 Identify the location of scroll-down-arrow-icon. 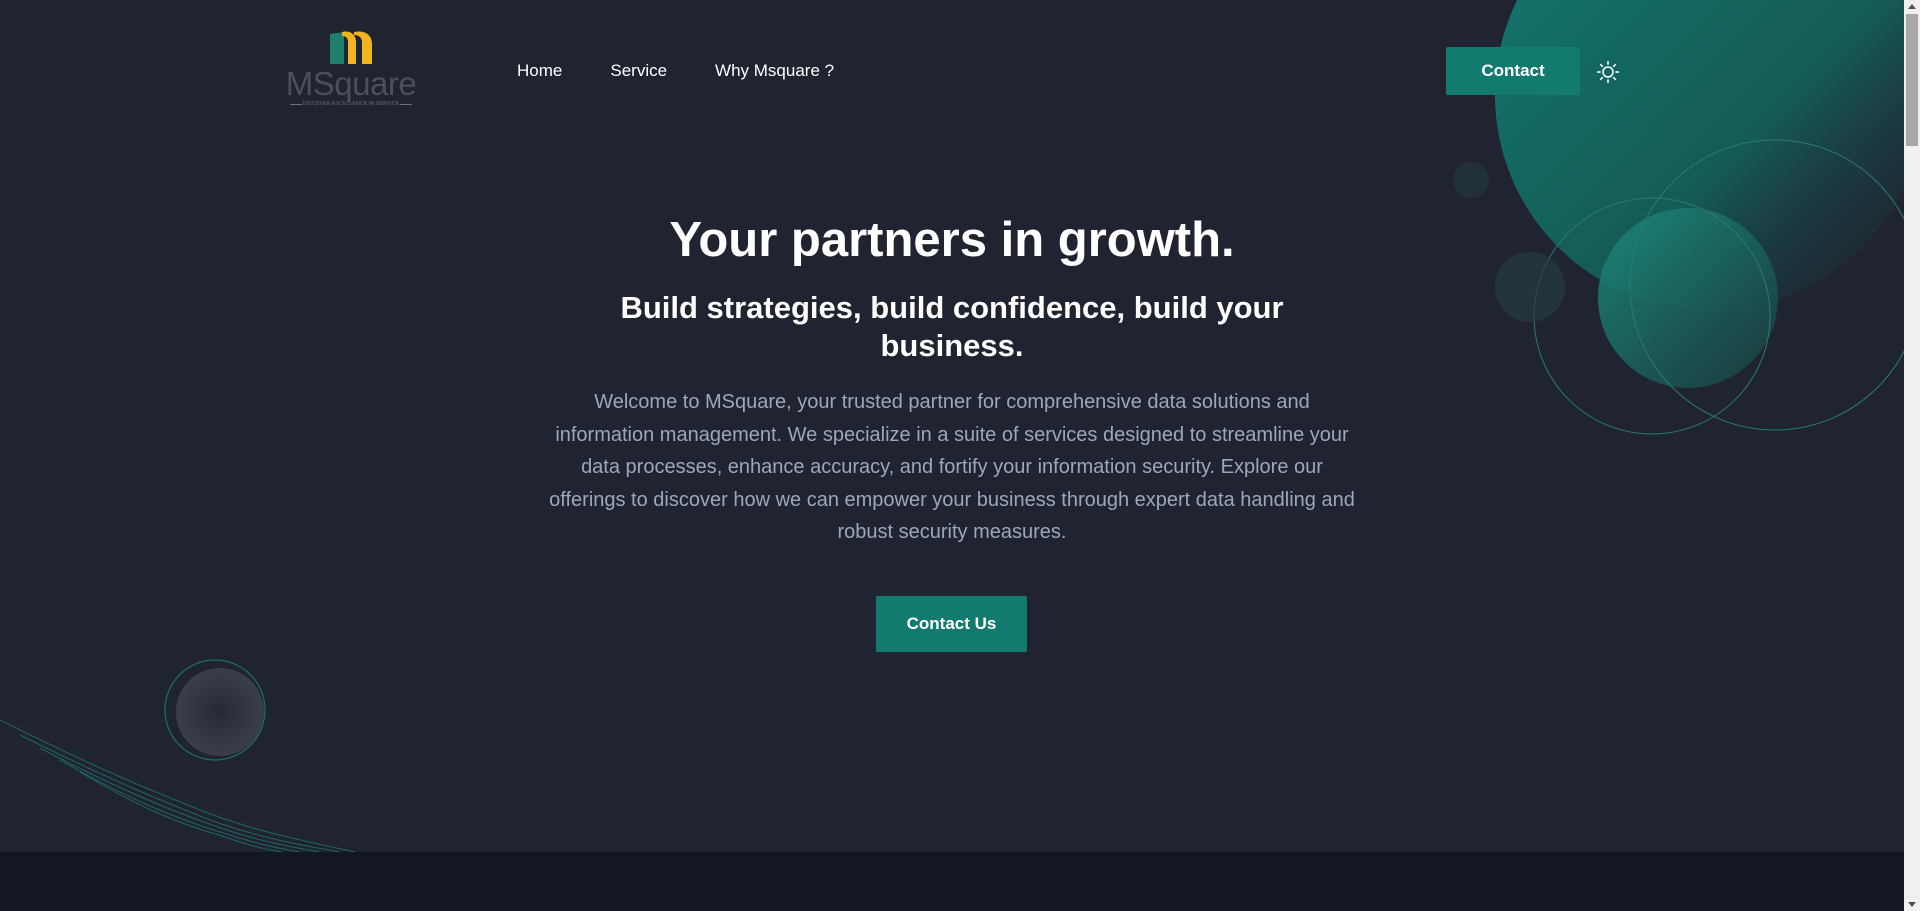
(1912, 904).